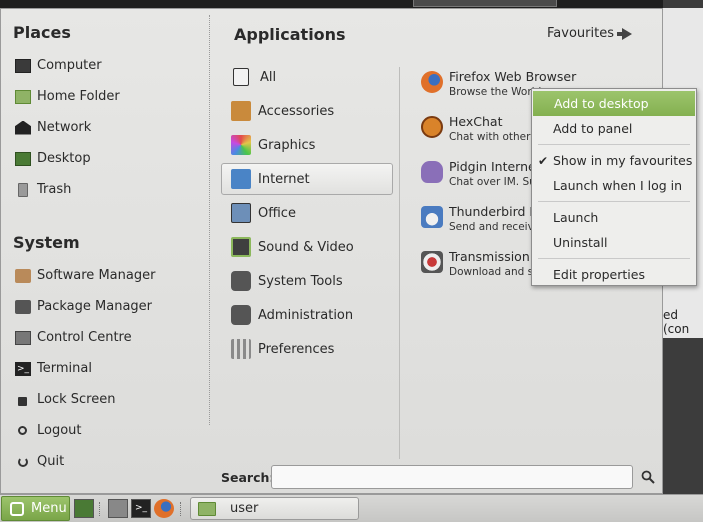 Image resolution: width=703 pixels, height=522 pixels. What do you see at coordinates (241, 281) in the screenshot?
I see `system-tools-icon` at bounding box center [241, 281].